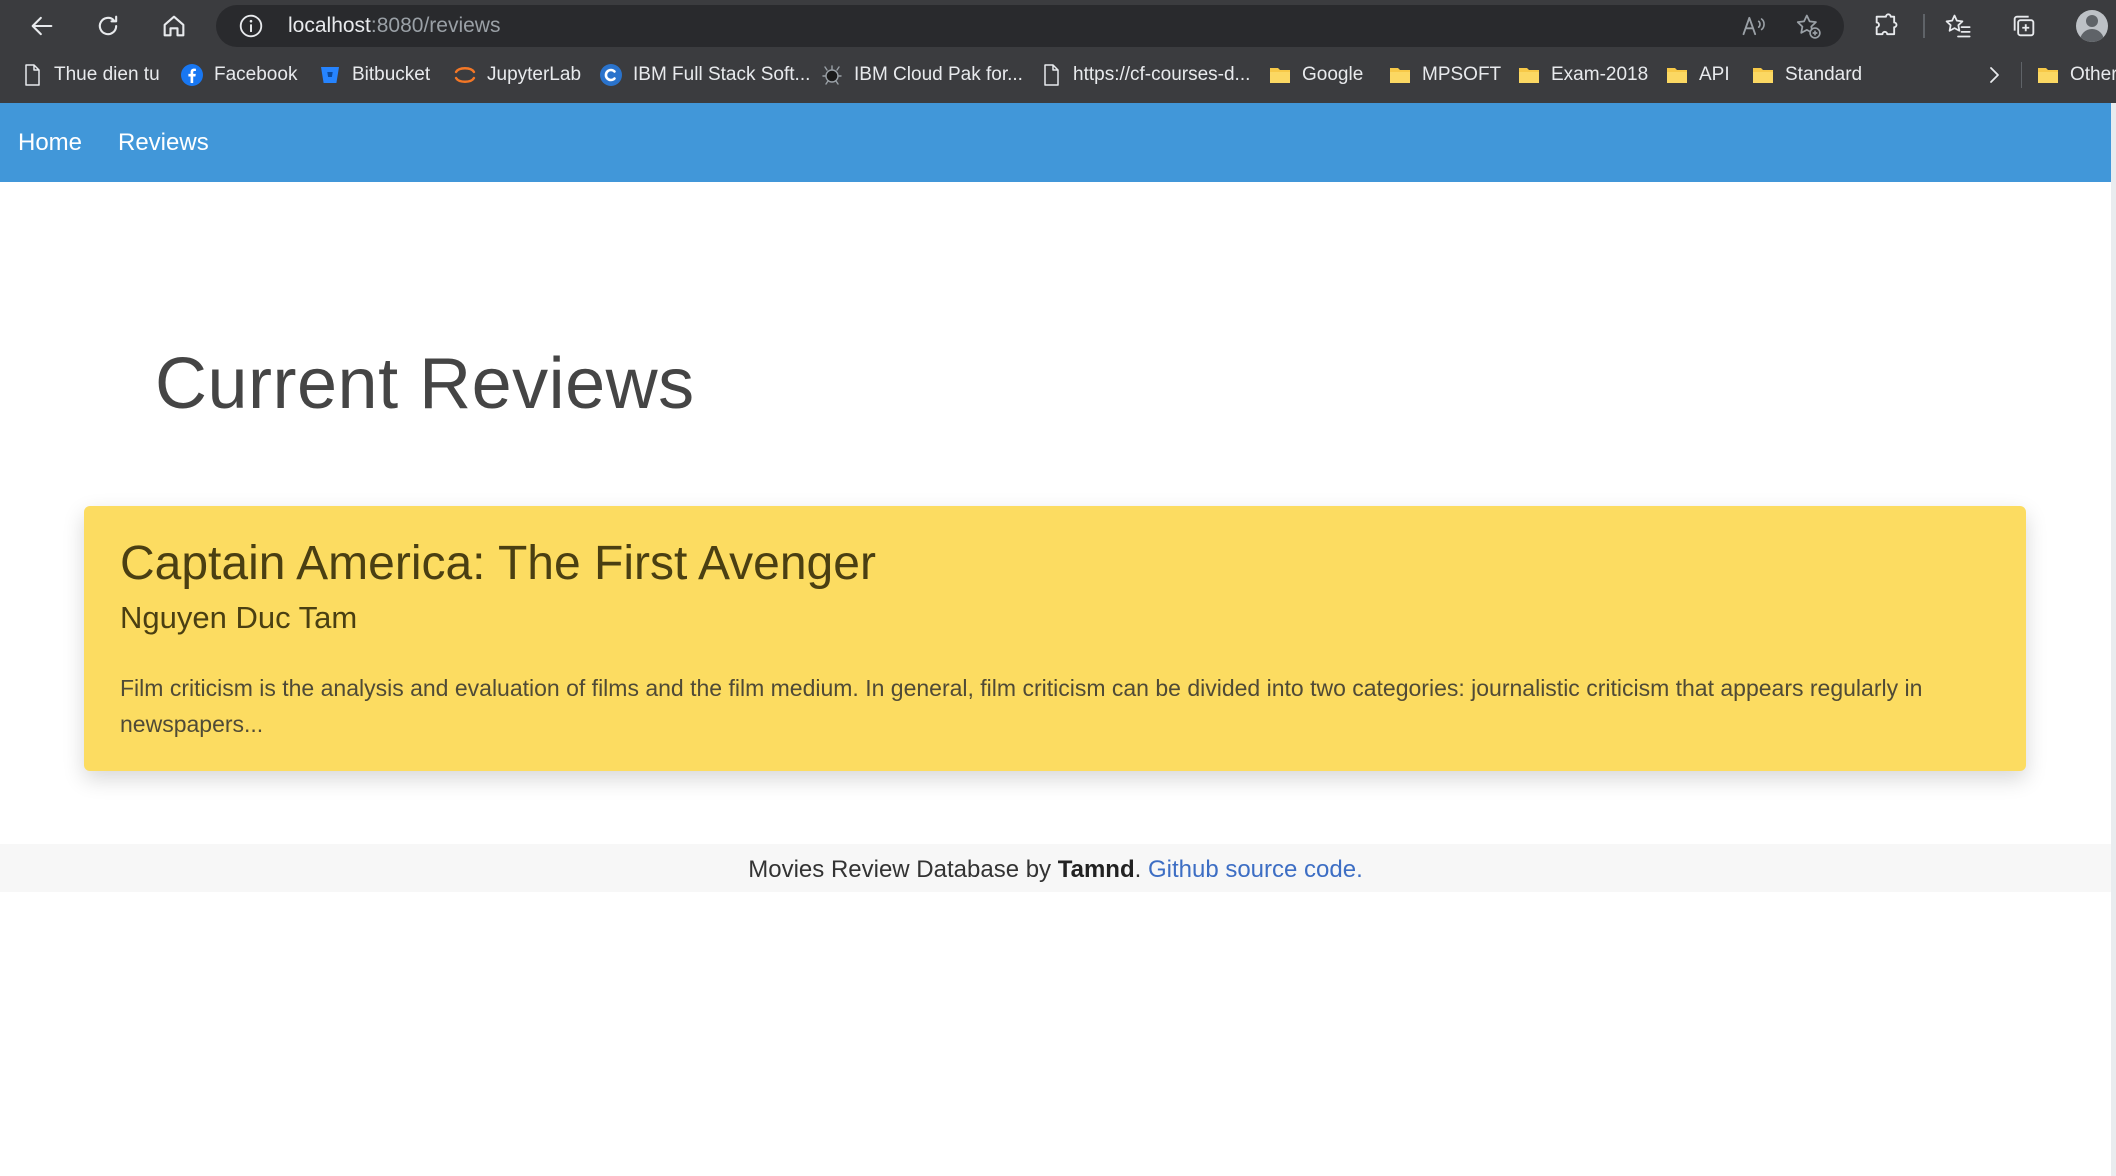 This screenshot has width=2116, height=1176. I want to click on collections-icon, so click(2024, 26).